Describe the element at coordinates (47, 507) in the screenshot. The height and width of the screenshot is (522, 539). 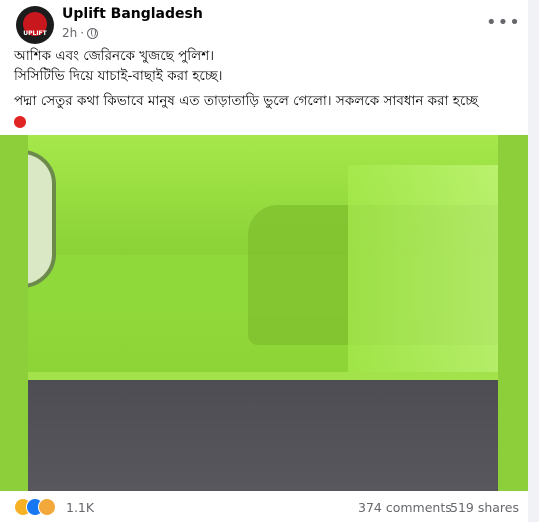
I see `sad-icon` at that location.